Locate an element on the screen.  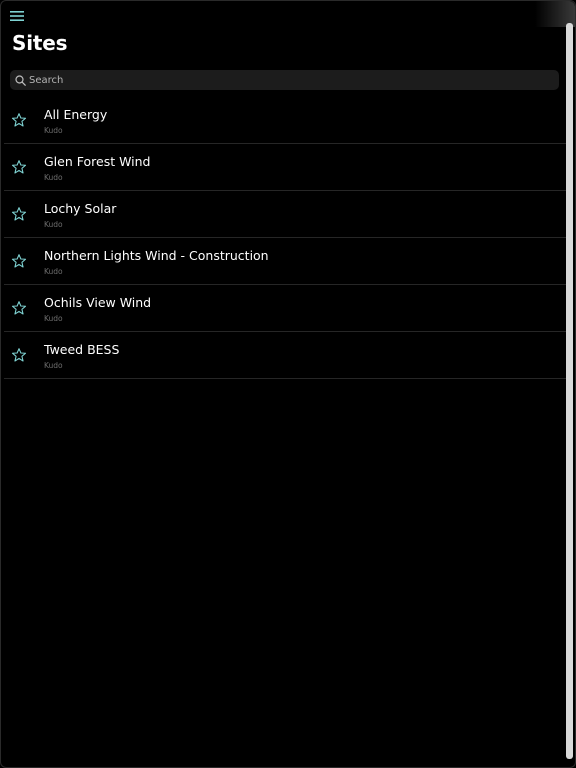
scrollbar is located at coordinates (569, 391).